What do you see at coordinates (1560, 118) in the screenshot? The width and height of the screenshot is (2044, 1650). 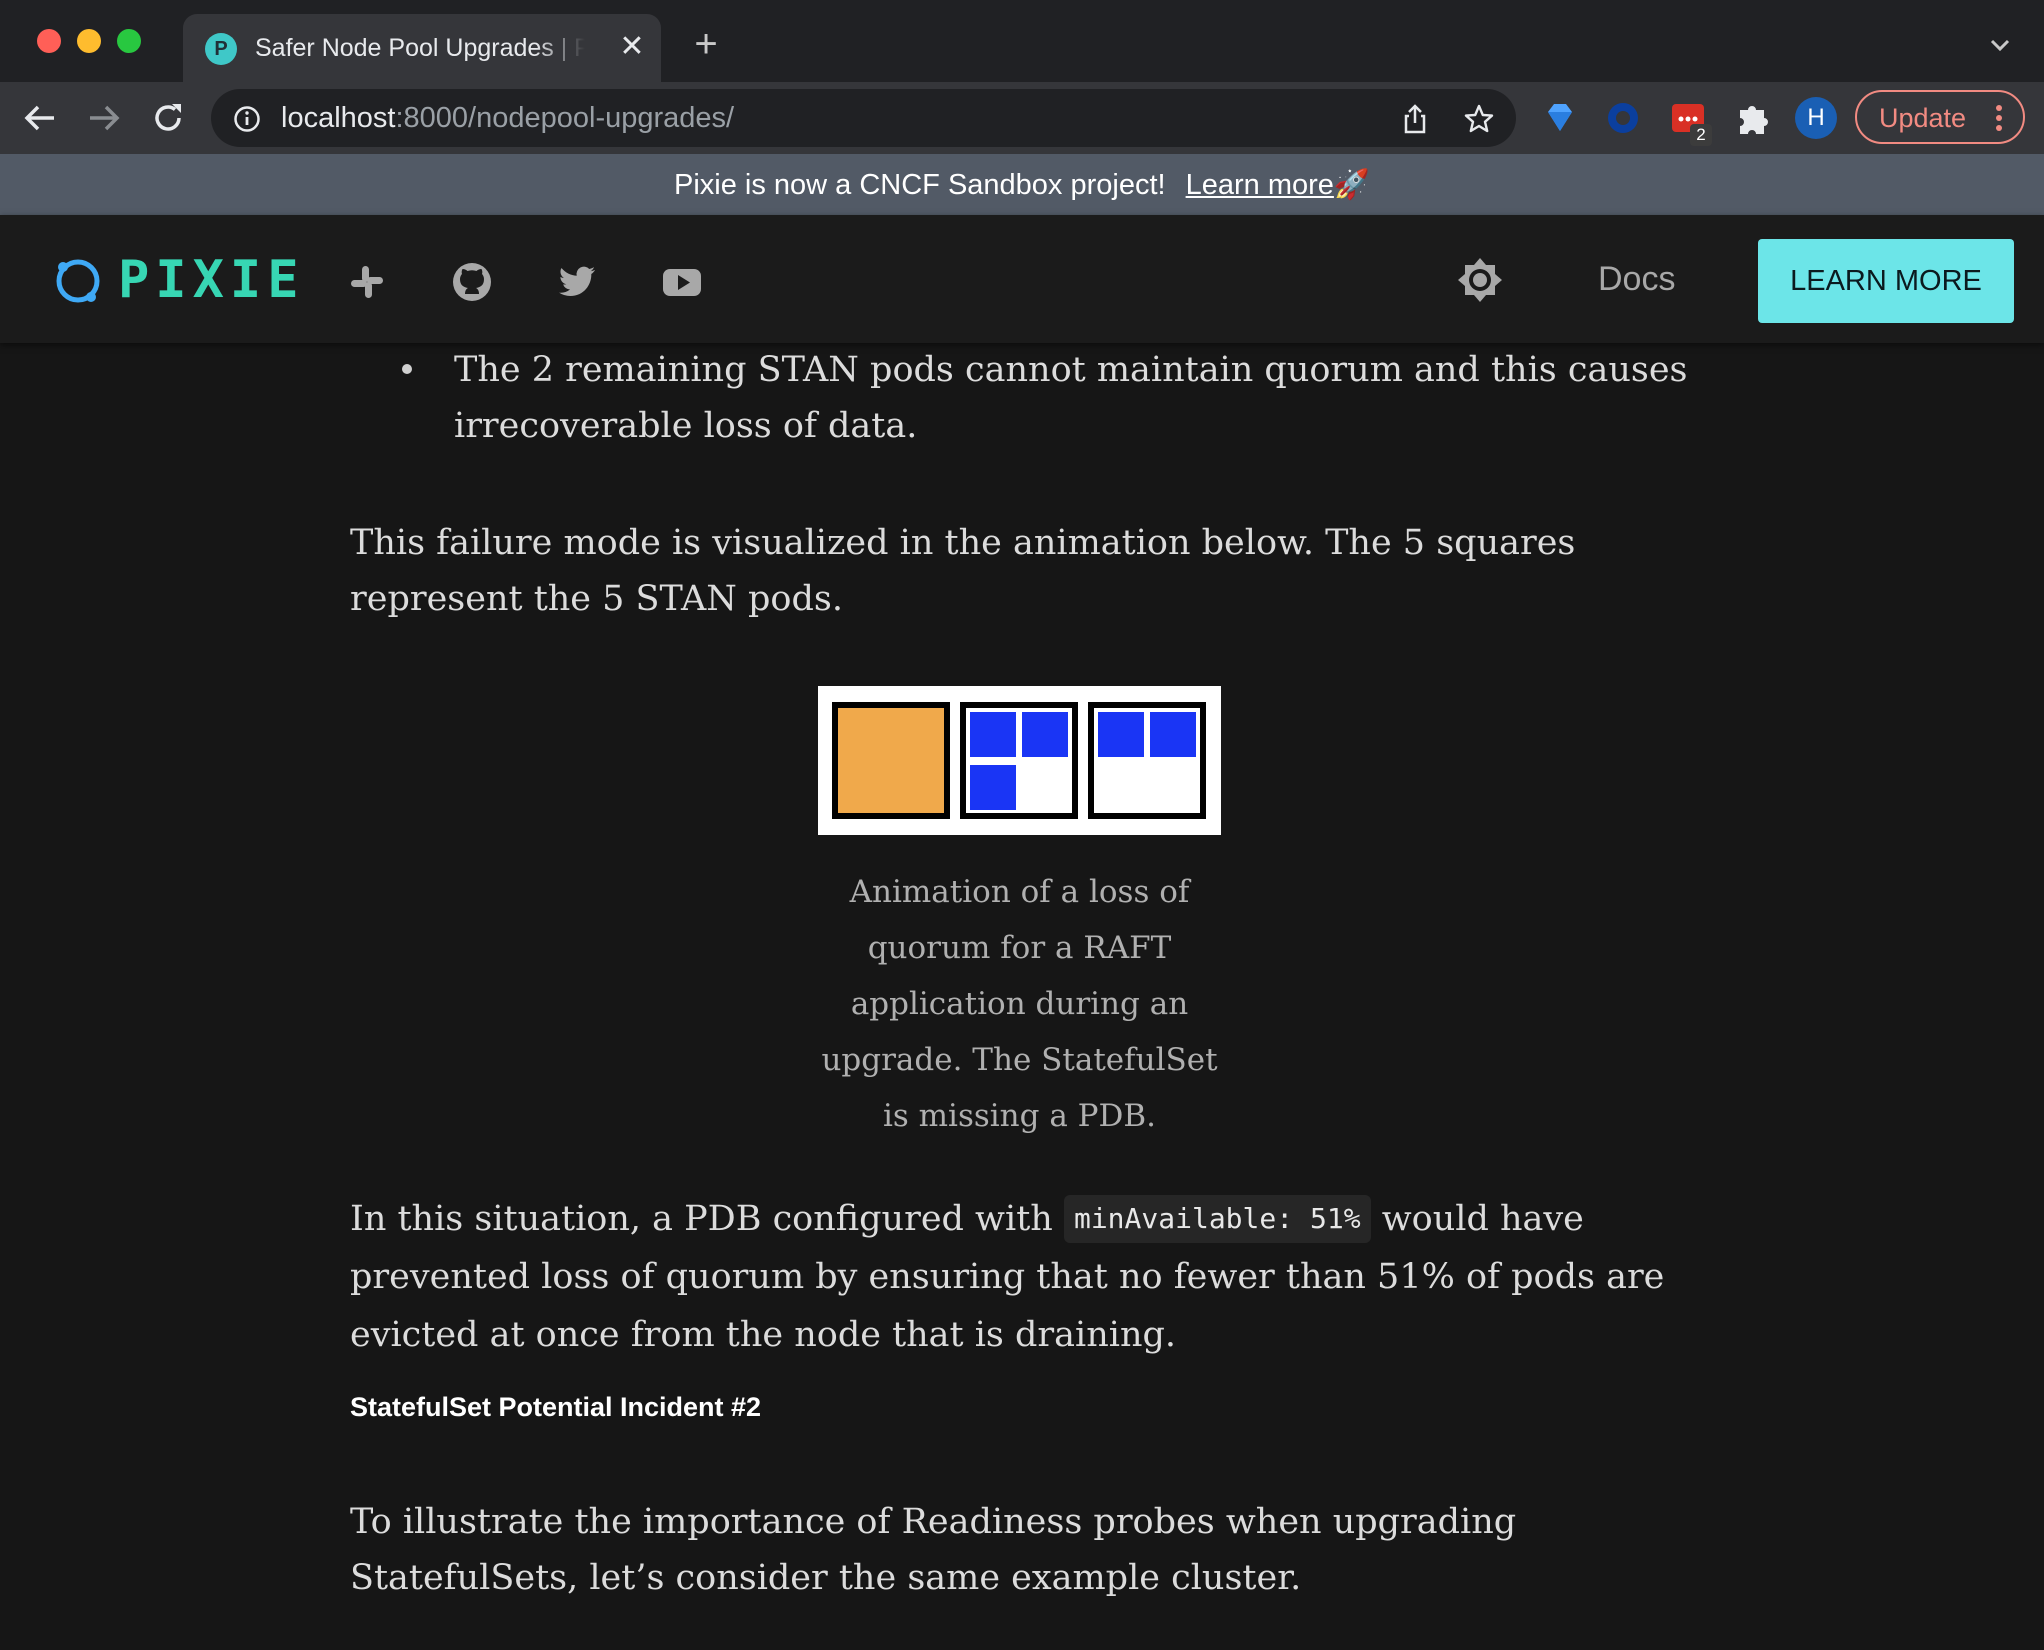 I see `gem-extension-icon` at bounding box center [1560, 118].